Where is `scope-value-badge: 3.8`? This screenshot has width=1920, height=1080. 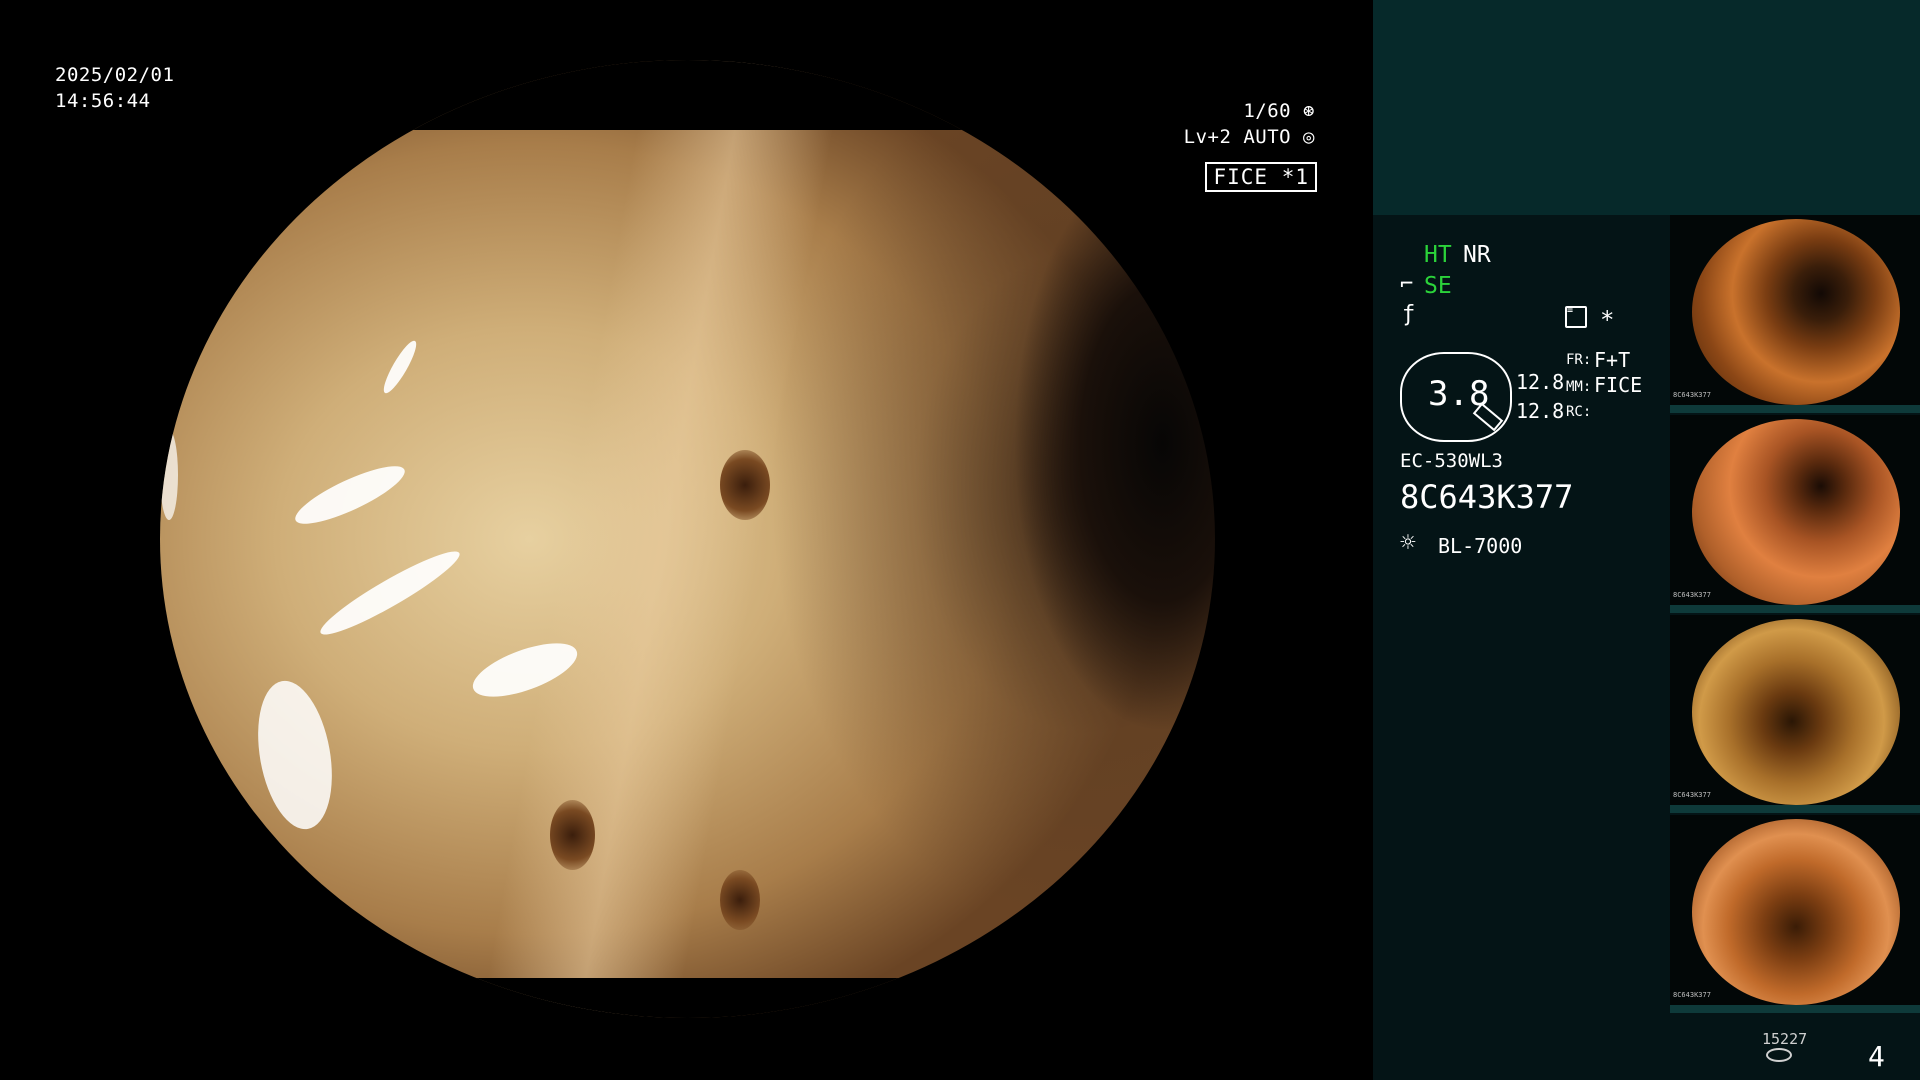
scope-value-badge: 3.8 is located at coordinates (1456, 397).